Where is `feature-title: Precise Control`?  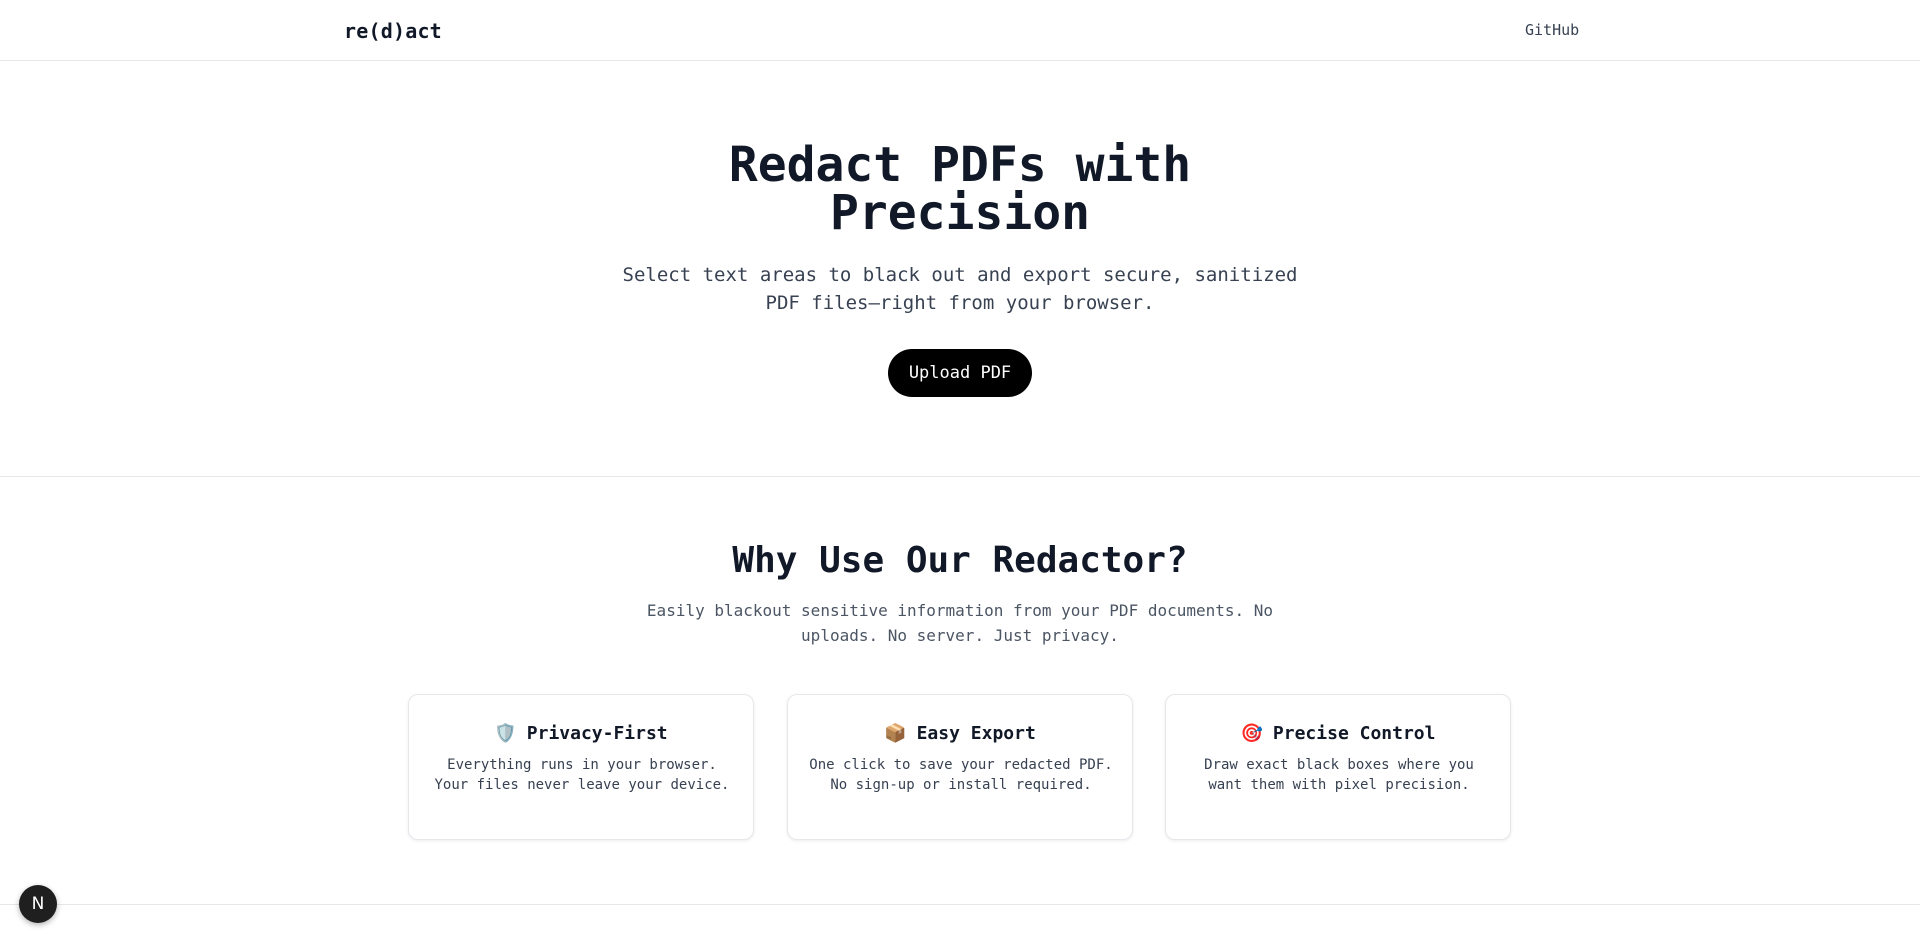
feature-title: Precise Control is located at coordinates (1354, 733).